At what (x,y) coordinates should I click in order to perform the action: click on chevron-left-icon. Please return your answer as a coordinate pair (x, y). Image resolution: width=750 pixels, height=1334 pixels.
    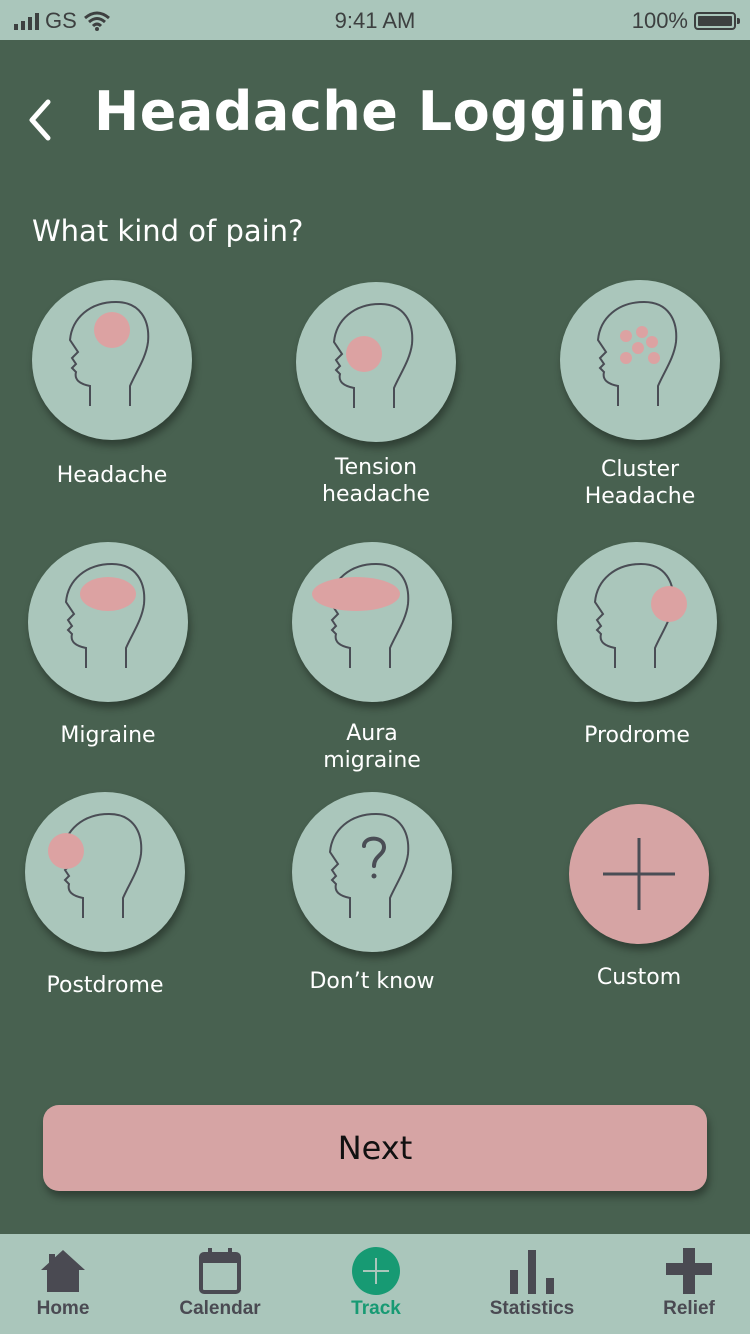
    Looking at the image, I should click on (40, 120).